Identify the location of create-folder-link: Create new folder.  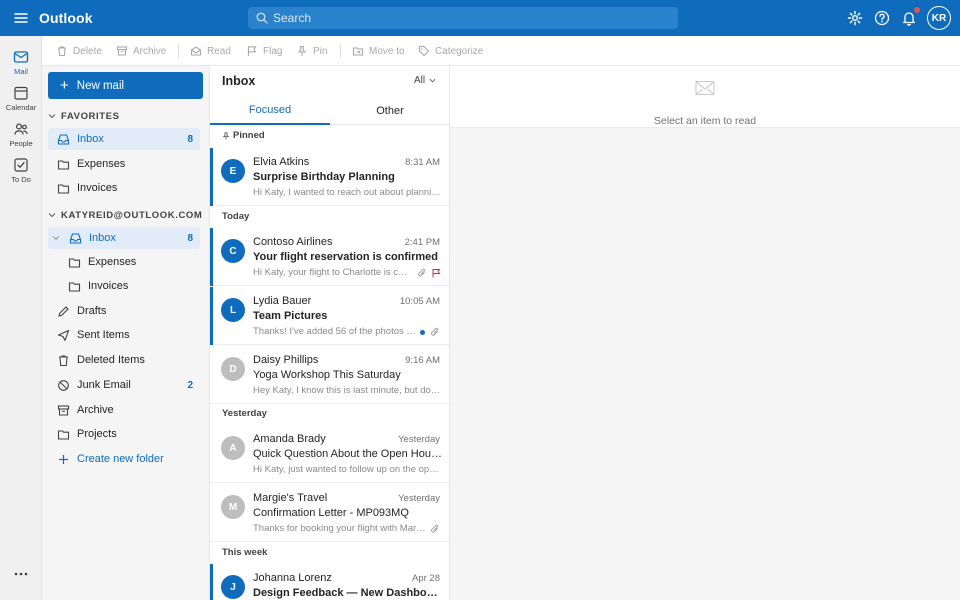
(124, 459).